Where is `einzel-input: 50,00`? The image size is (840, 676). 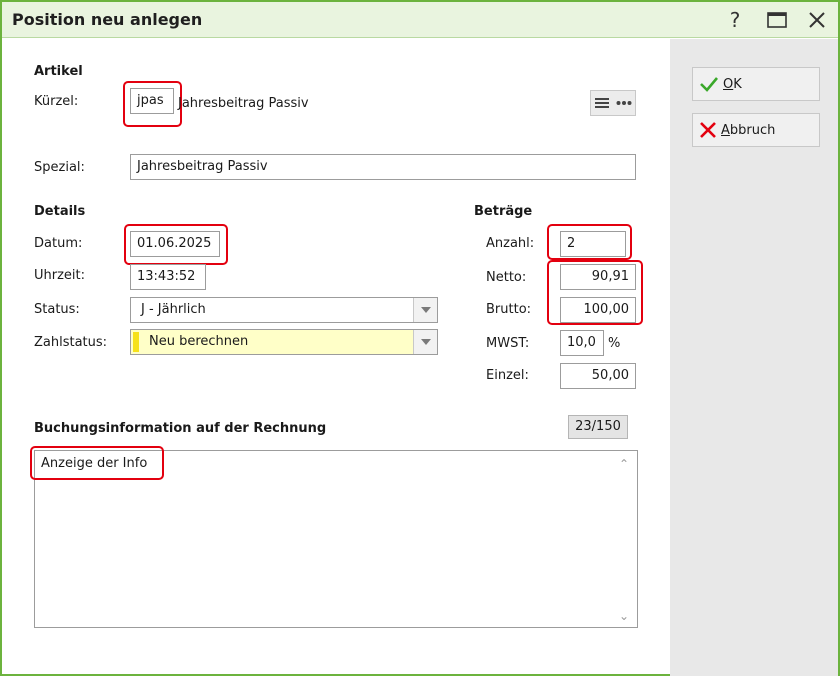 einzel-input: 50,00 is located at coordinates (598, 376).